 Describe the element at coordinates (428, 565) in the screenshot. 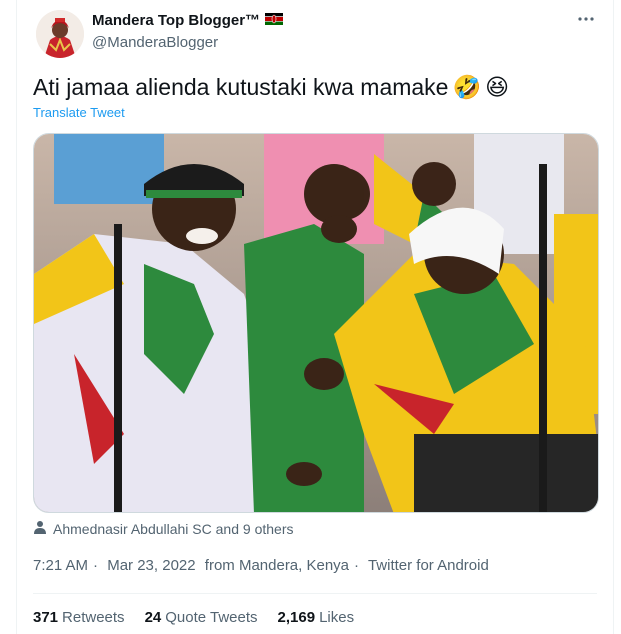

I see `tweet-client: Twitter for Android` at that location.